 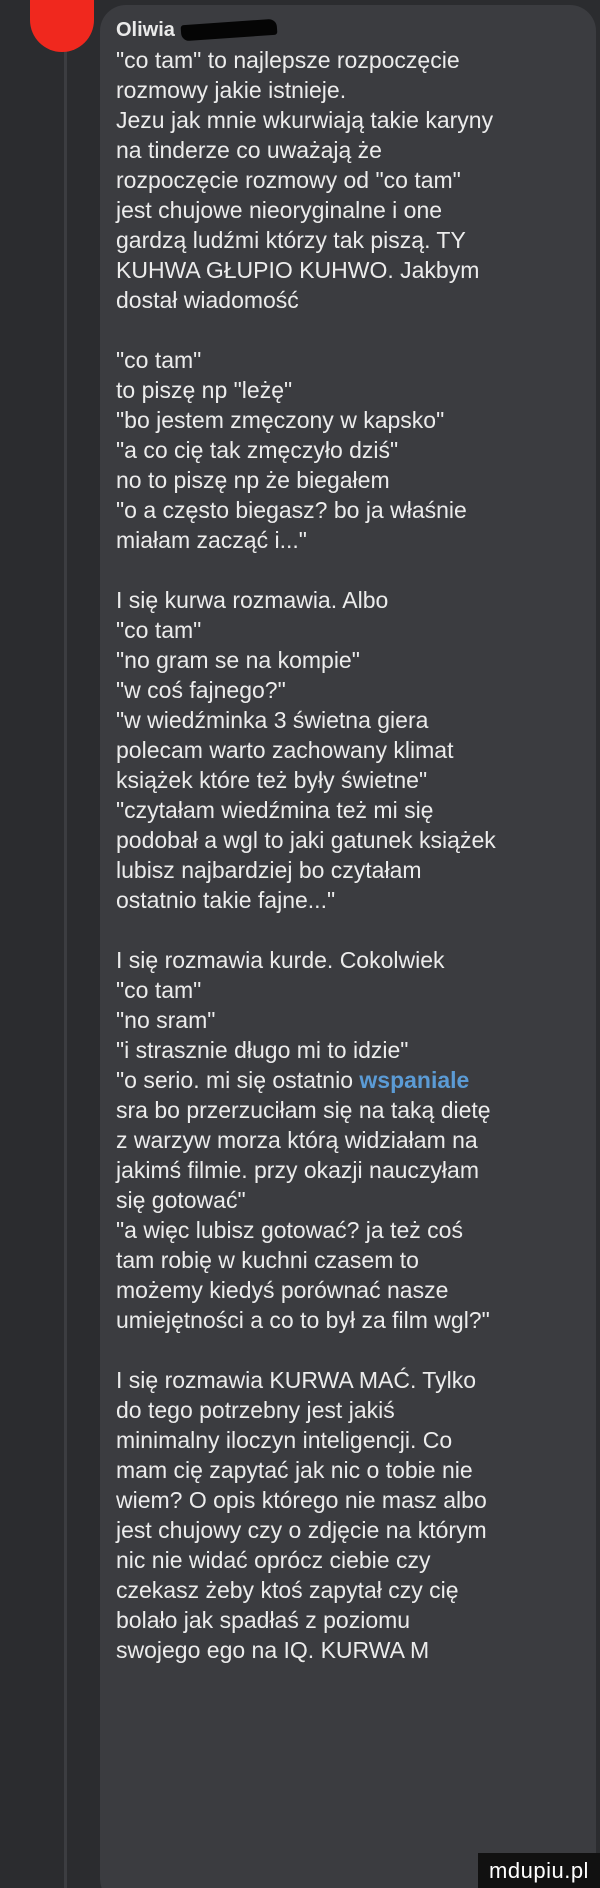 I want to click on text-line: gardzą ludźmi którzy tak piszą. TY, so click(x=291, y=240).